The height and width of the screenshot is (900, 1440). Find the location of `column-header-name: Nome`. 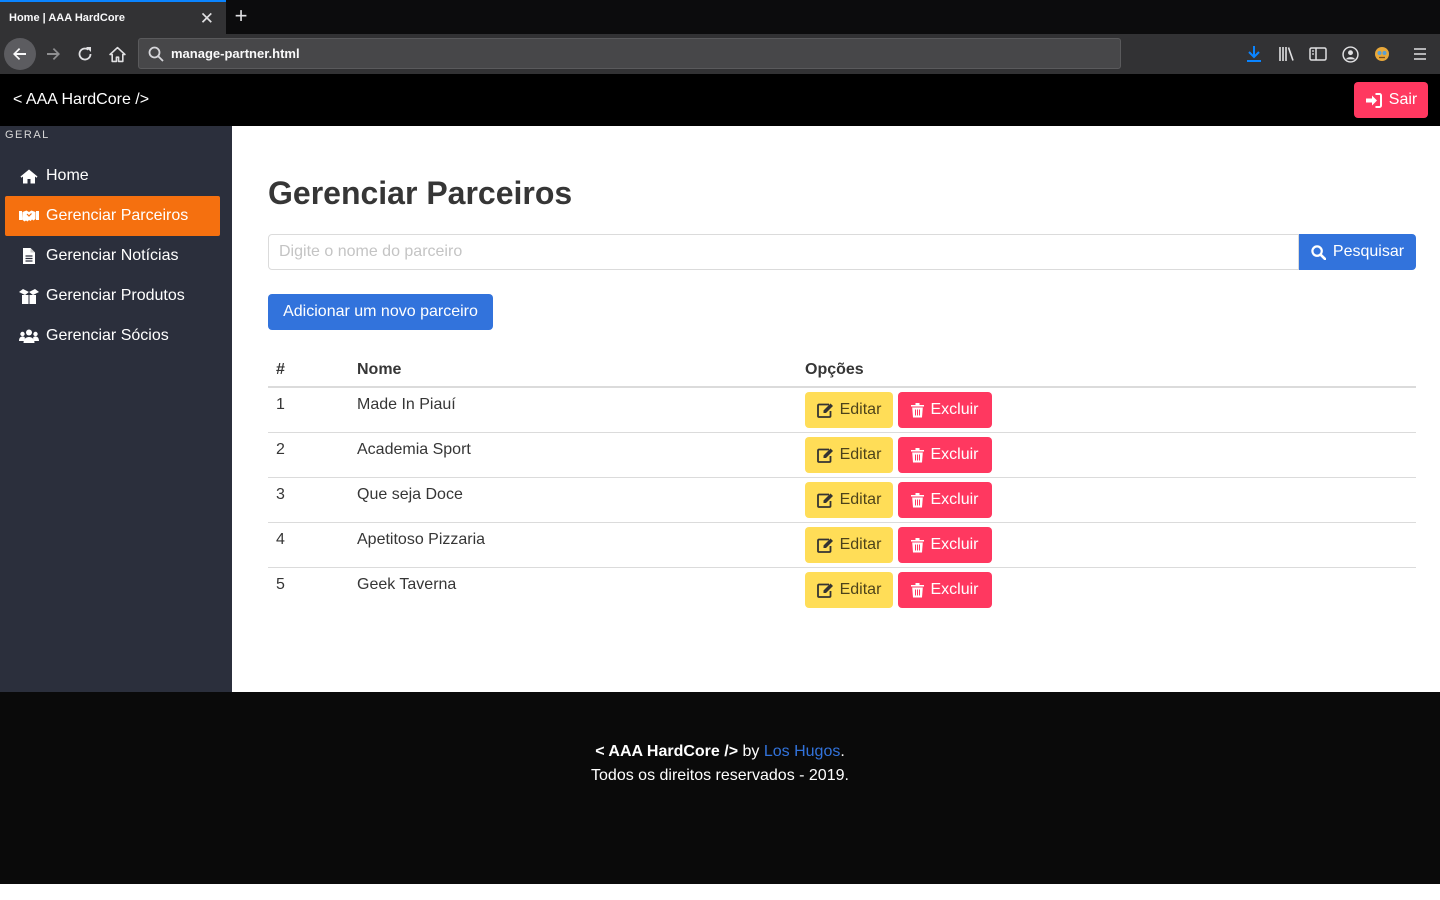

column-header-name: Nome is located at coordinates (379, 369).